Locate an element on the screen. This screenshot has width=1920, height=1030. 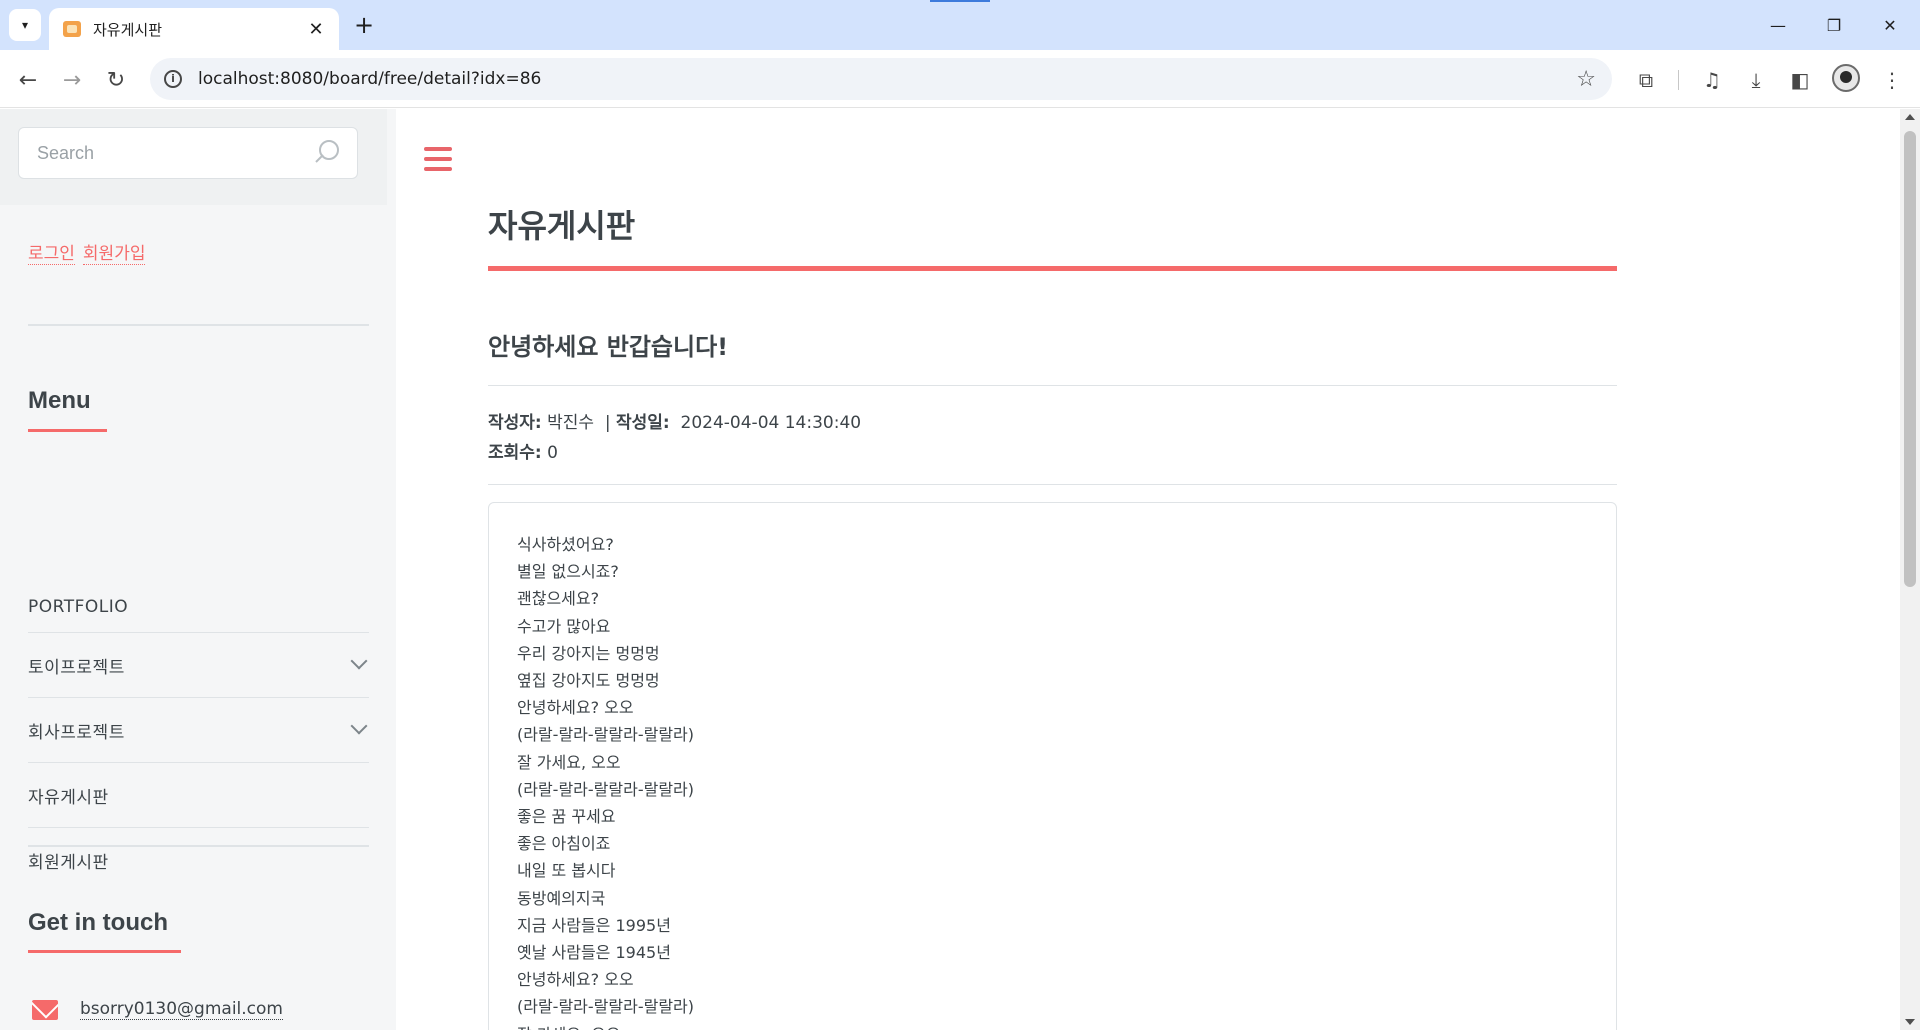
signup-link: 회원가입 is located at coordinates (114, 252).